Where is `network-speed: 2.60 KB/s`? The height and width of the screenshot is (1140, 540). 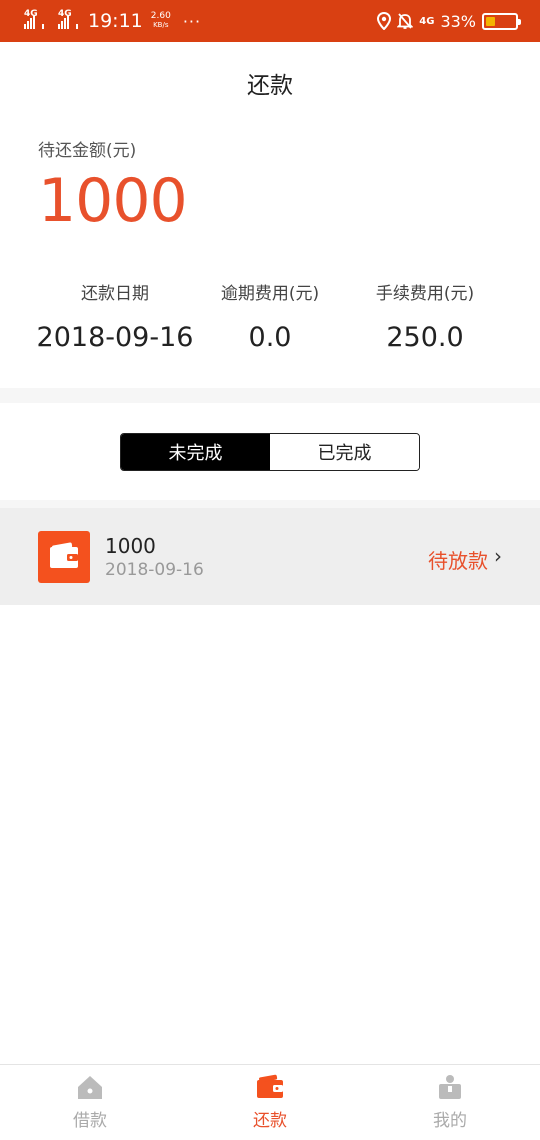 network-speed: 2.60 KB/s is located at coordinates (161, 21).